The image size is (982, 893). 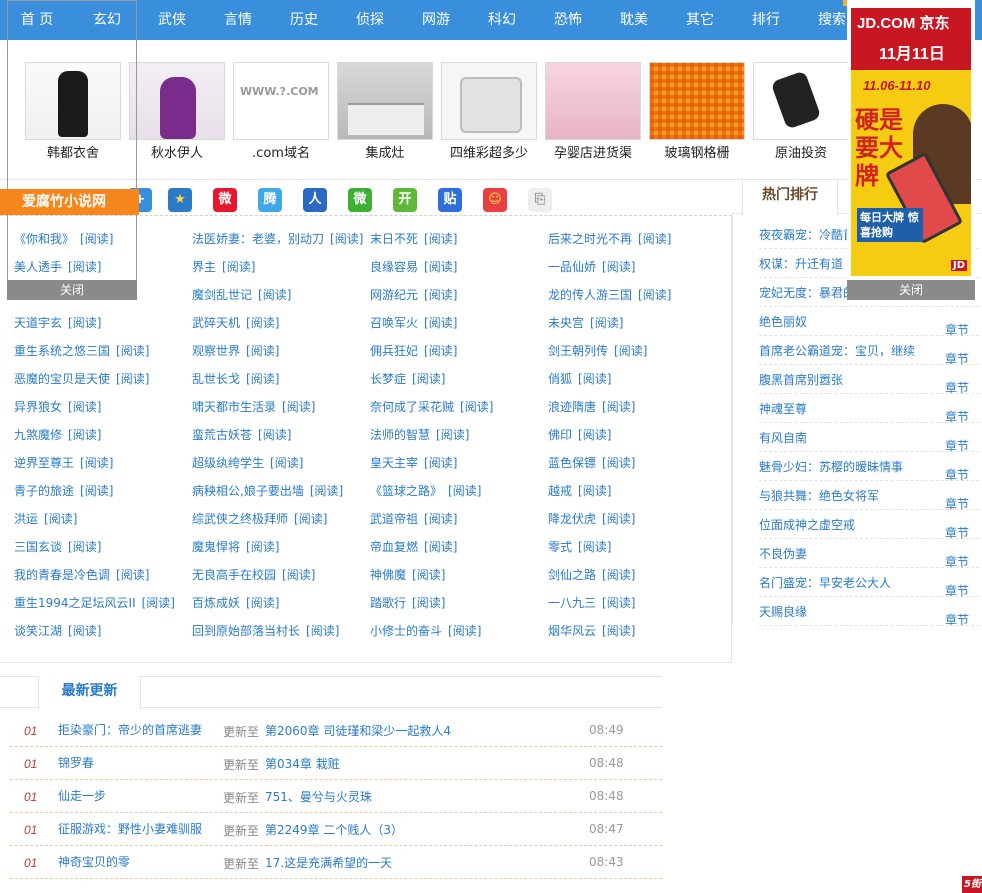 What do you see at coordinates (790, 197) in the screenshot?
I see `tab-hot-ranking: 热门排行` at bounding box center [790, 197].